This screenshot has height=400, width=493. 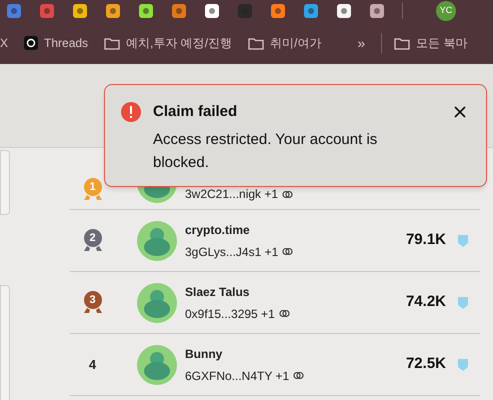 I want to click on close-icon, so click(x=460, y=112).